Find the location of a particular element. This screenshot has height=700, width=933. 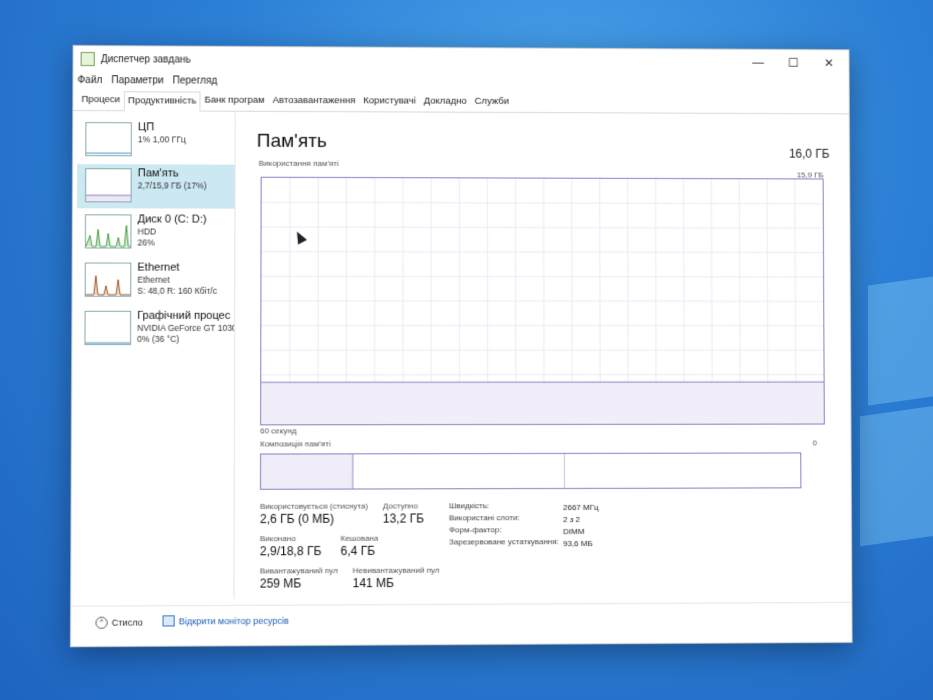

title-bar: Диспетчер завдань — ☐ ✕ is located at coordinates (460, 61).